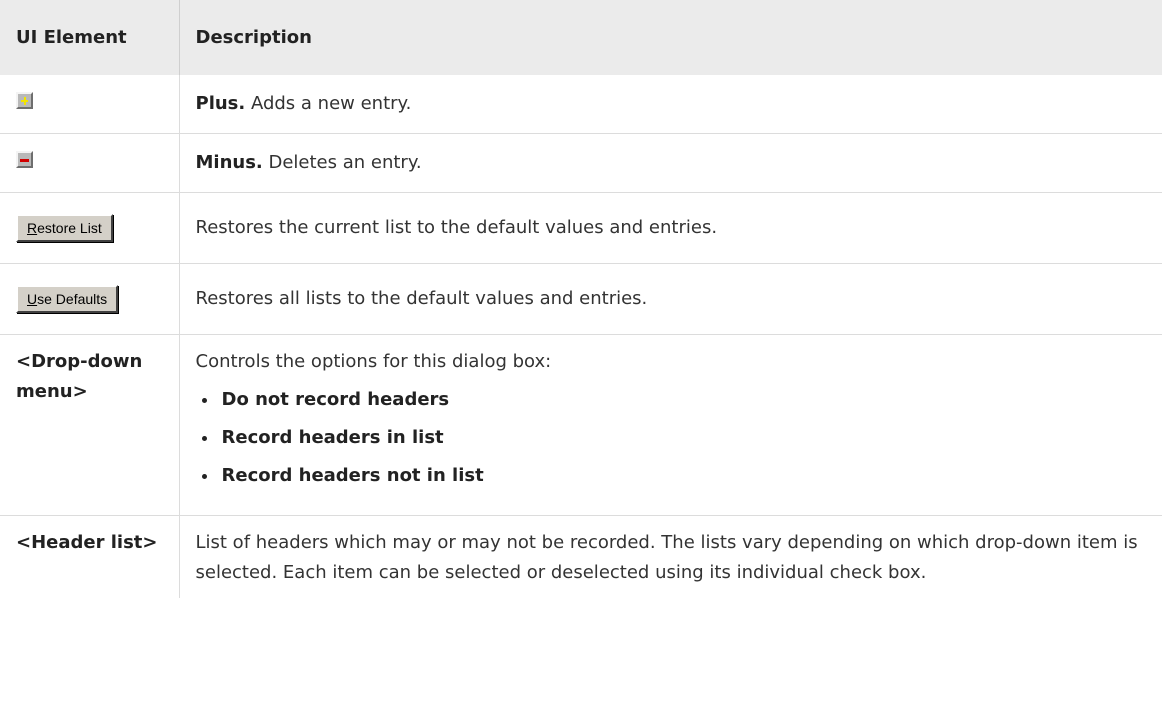  I want to click on restore-list-mnemonic: R, so click(32, 228).